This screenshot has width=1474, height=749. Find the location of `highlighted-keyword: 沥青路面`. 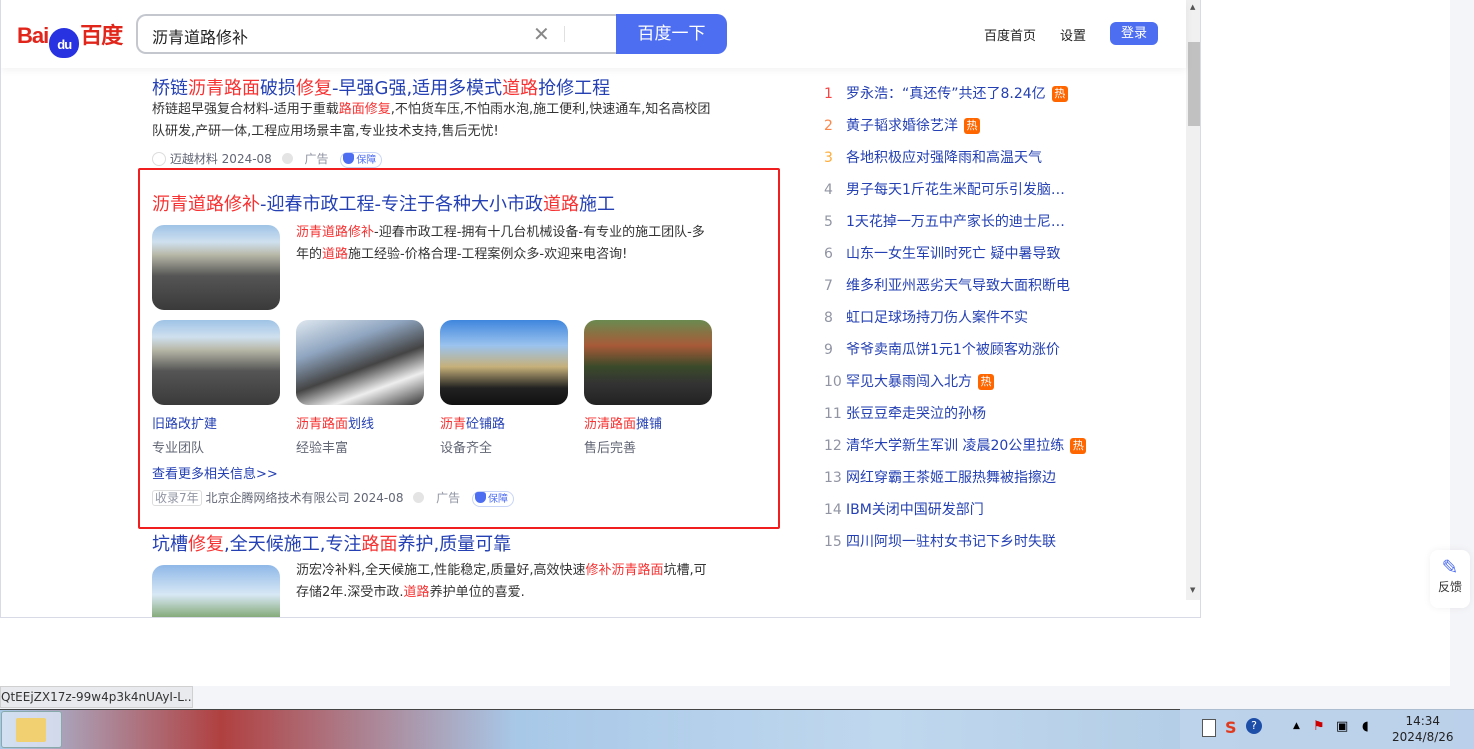

highlighted-keyword: 沥青路面 is located at coordinates (322, 424).